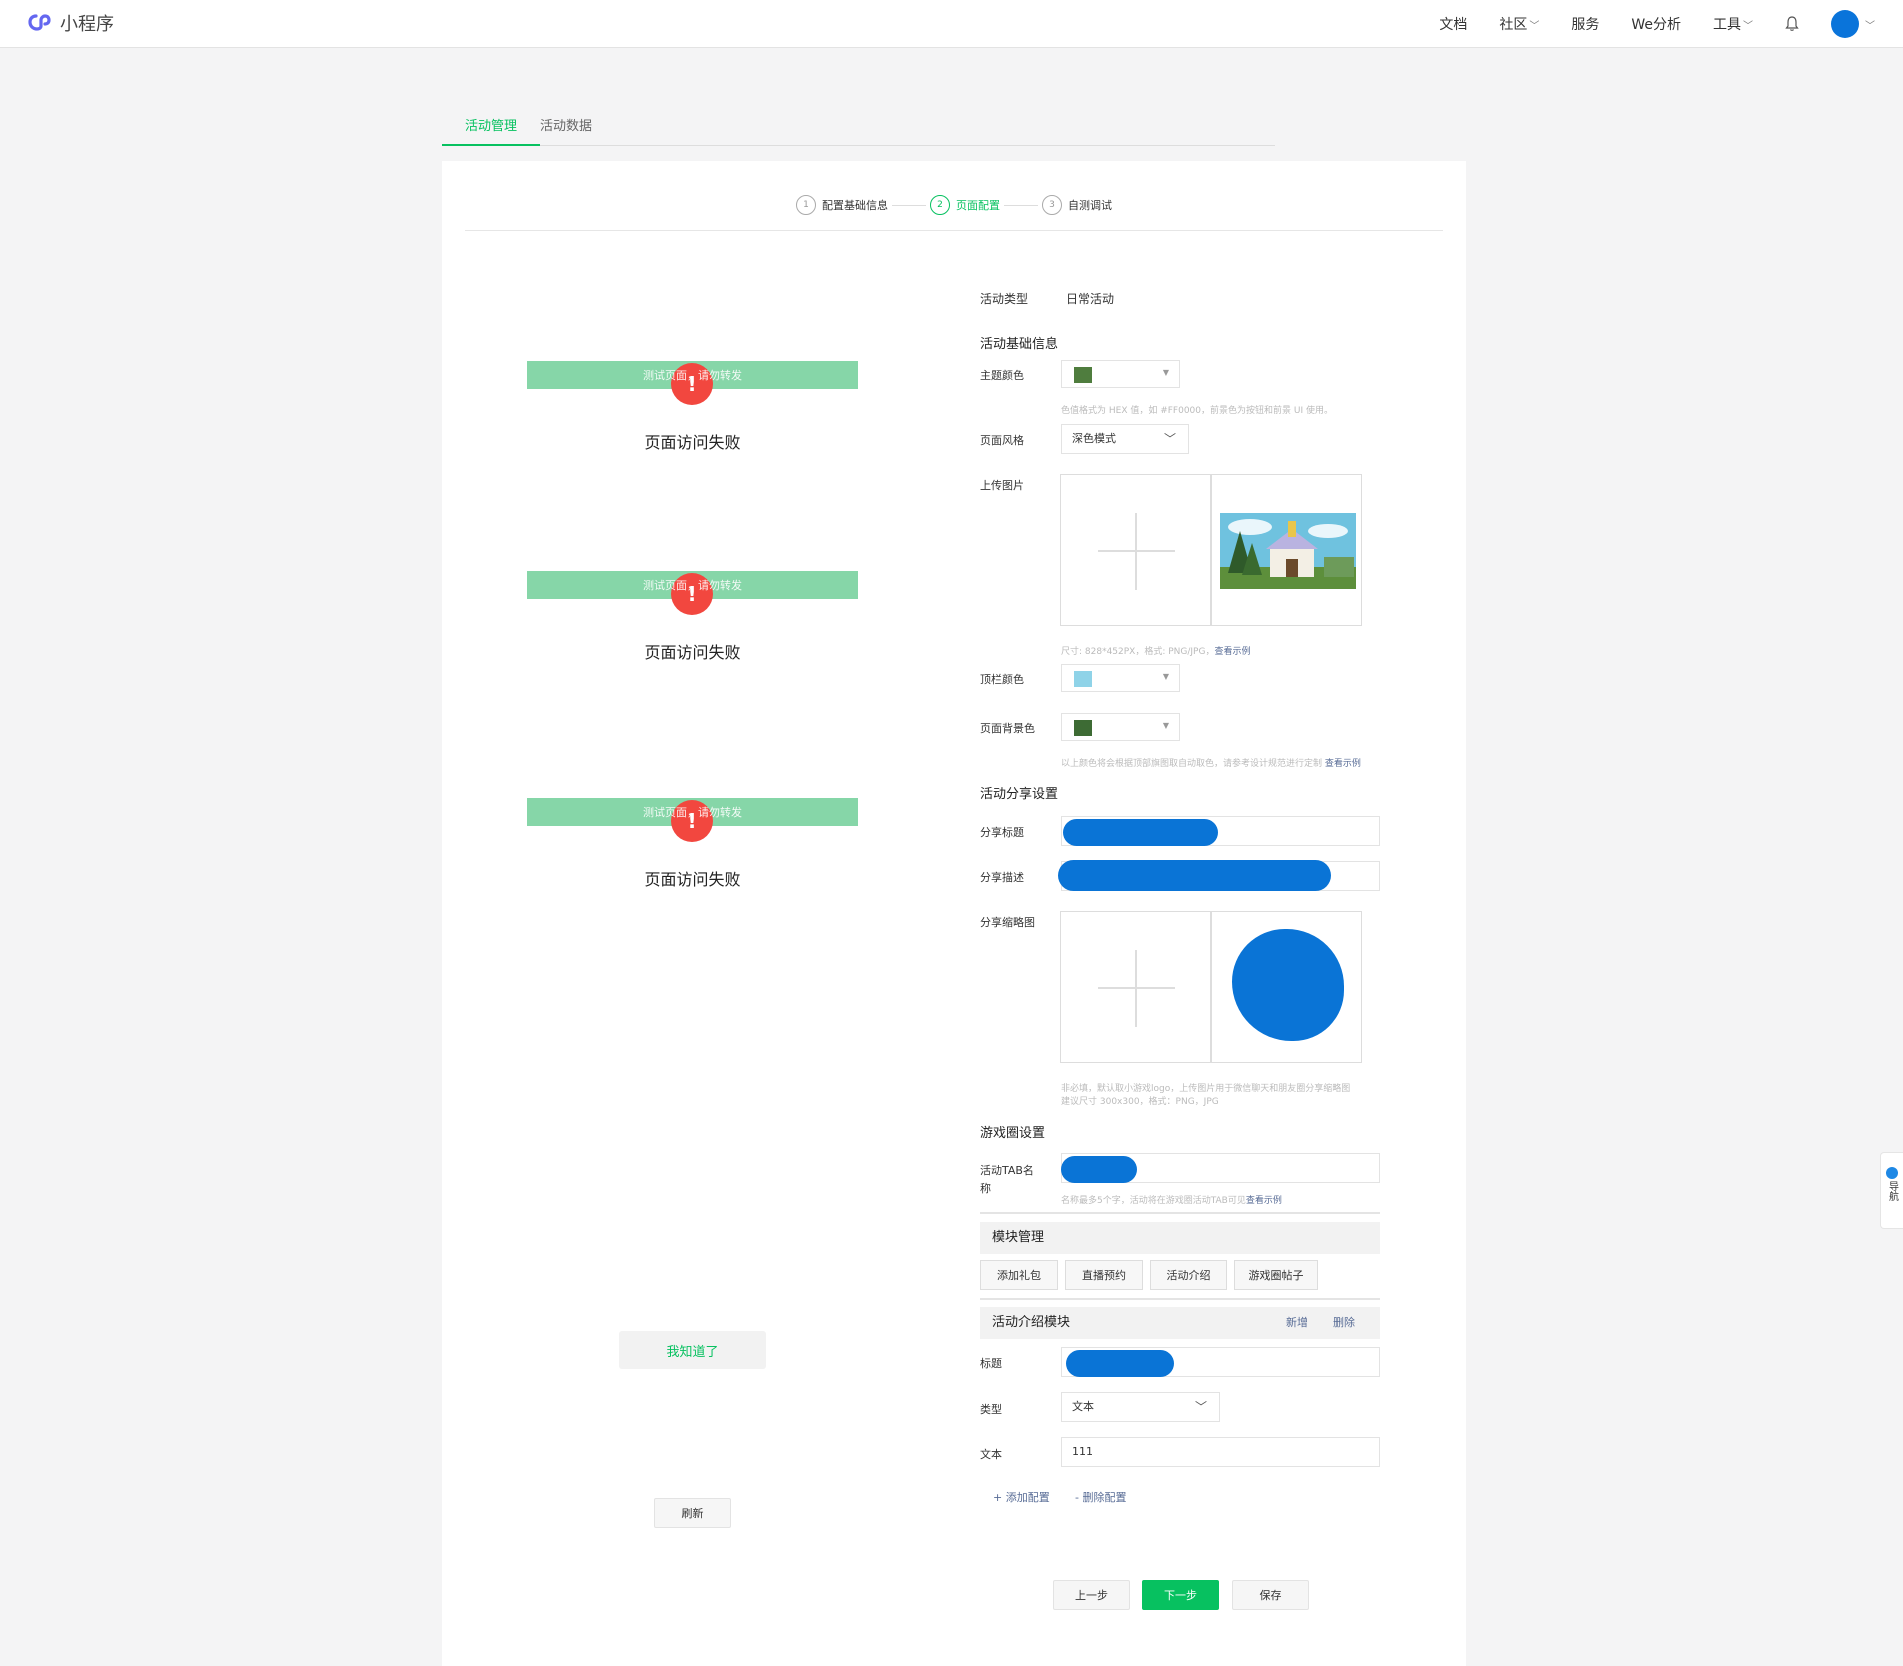 This screenshot has width=1903, height=1666. What do you see at coordinates (1892, 1173) in the screenshot?
I see `nav-dot-icon` at bounding box center [1892, 1173].